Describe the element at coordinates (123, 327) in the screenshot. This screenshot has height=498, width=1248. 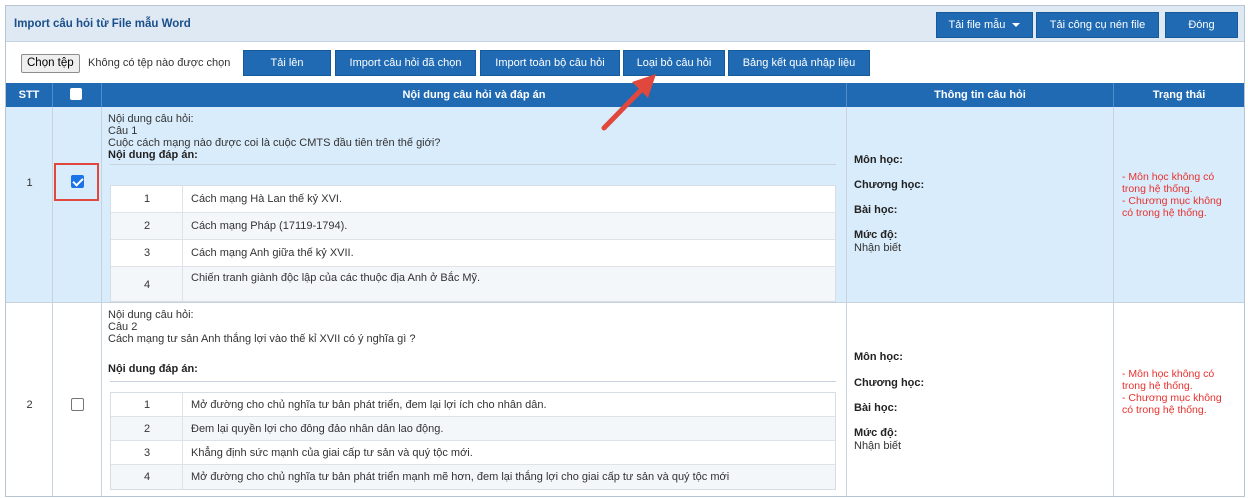
I see `question-number: Câu 2` at that location.